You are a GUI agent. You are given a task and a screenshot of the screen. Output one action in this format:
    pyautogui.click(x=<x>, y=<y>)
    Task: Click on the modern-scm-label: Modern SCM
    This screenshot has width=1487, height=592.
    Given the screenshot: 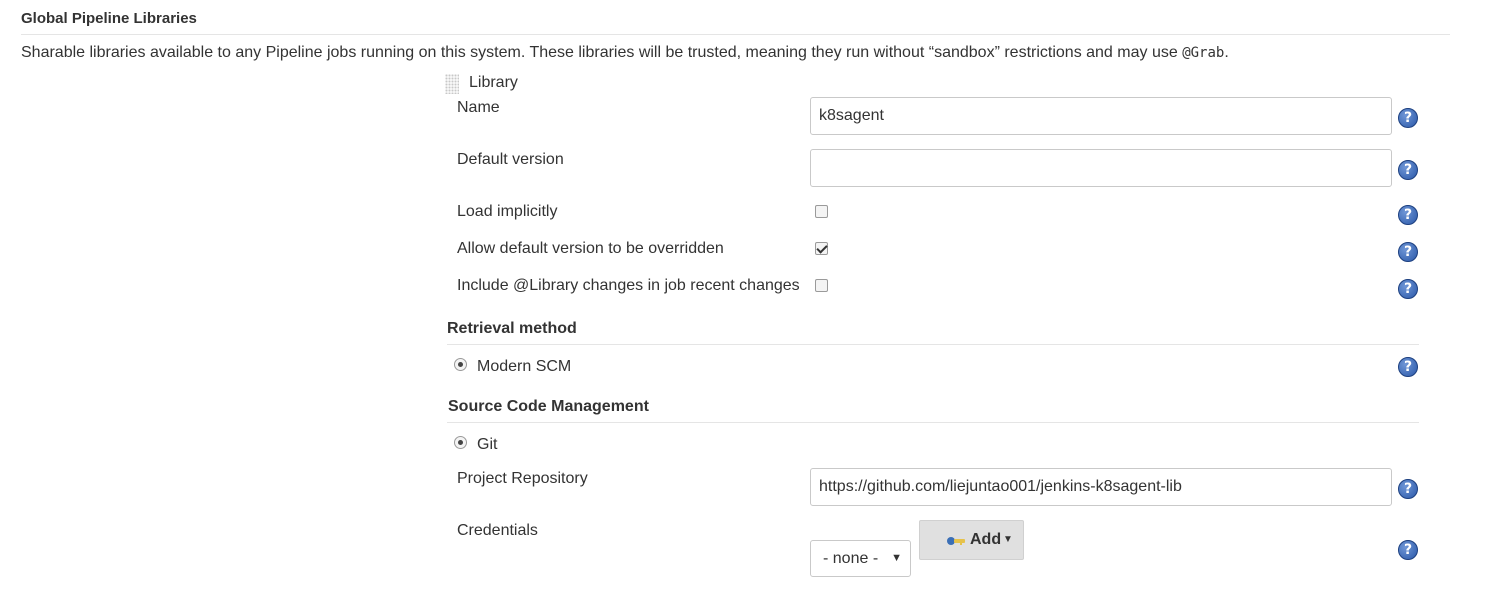 What is the action you would take?
    pyautogui.click(x=524, y=367)
    